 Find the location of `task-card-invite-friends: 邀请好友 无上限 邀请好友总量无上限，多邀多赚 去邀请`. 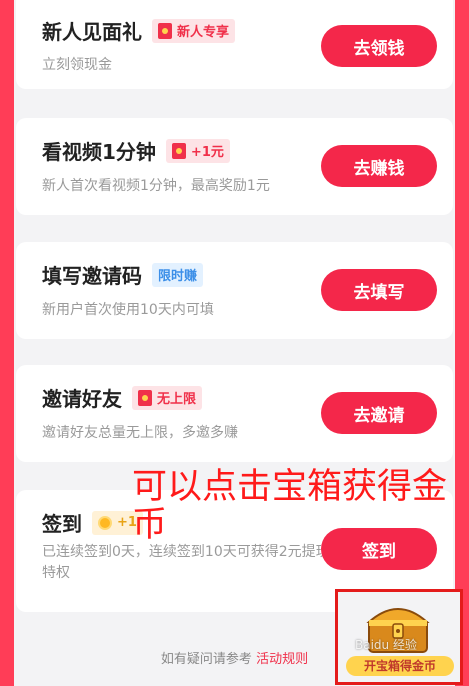

task-card-invite-friends: 邀请好友 无上限 邀请好友总量无上限，多邀多赚 去邀请 is located at coordinates (234, 413).